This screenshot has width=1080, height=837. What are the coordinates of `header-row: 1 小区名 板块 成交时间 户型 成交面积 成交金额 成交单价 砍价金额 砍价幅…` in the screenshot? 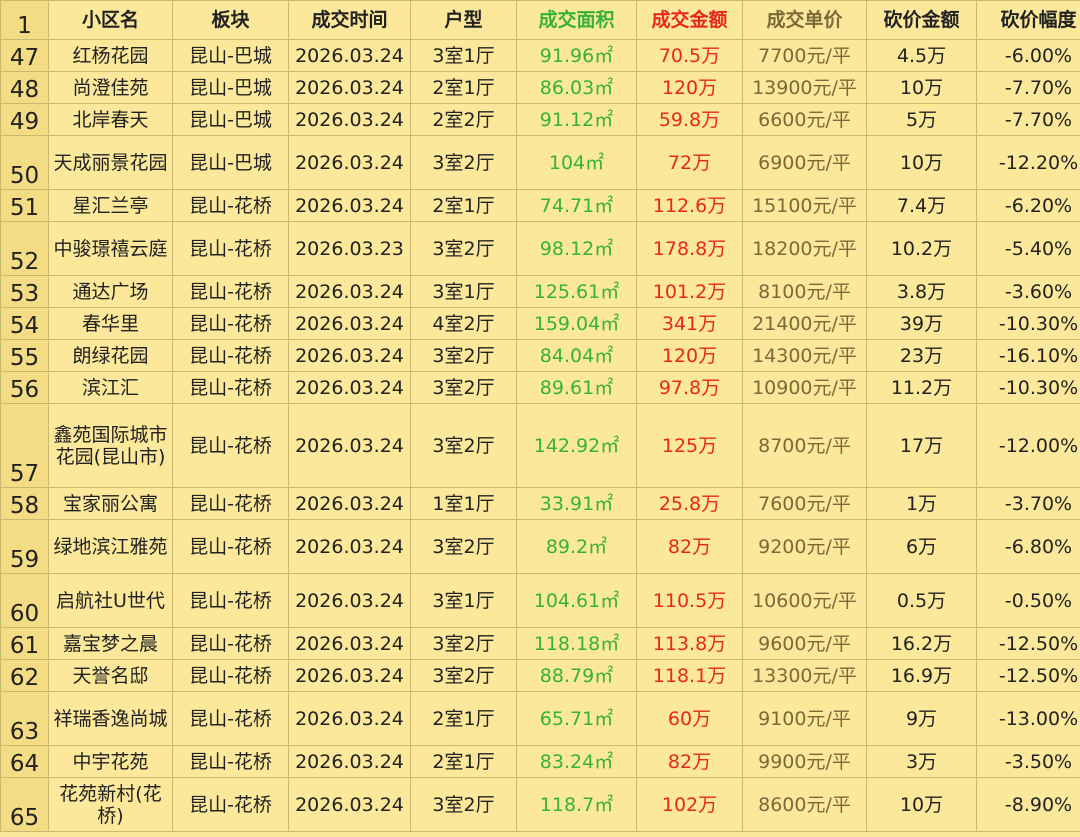 It's located at (540, 20).